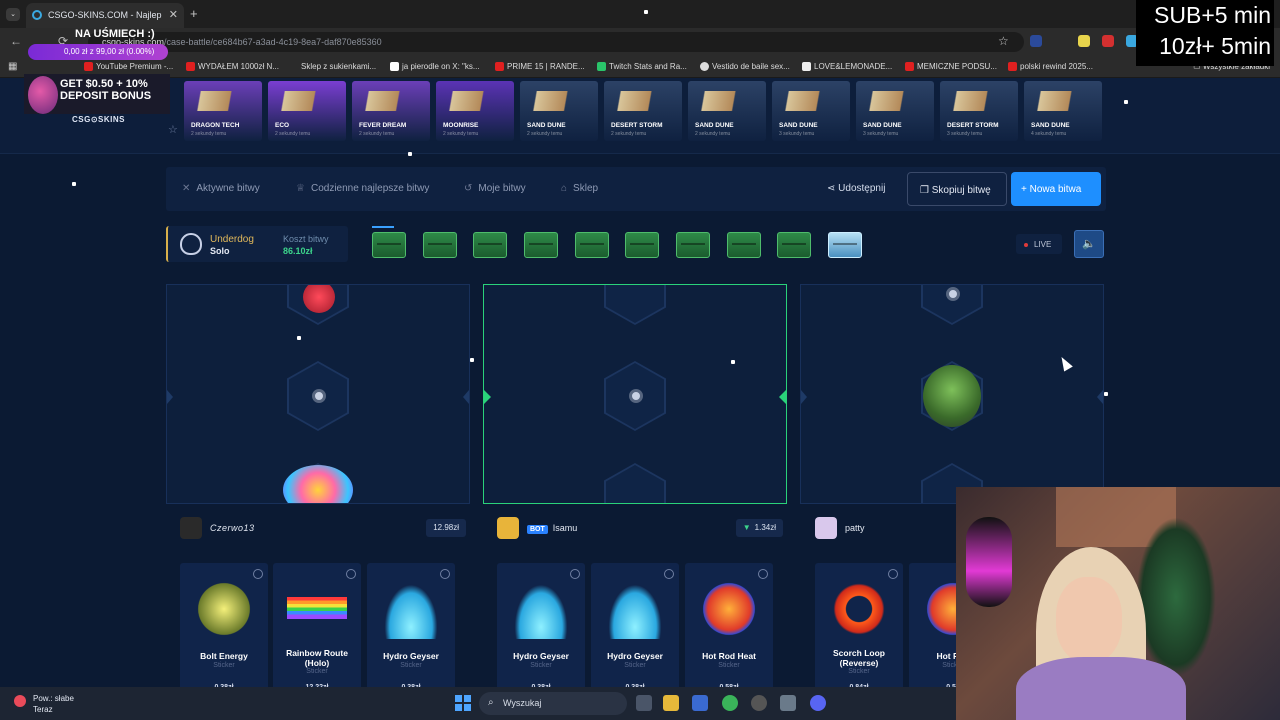  Describe the element at coordinates (53, 704) in the screenshot. I see `weather-widget: Pow.: słabe Teraz` at that location.